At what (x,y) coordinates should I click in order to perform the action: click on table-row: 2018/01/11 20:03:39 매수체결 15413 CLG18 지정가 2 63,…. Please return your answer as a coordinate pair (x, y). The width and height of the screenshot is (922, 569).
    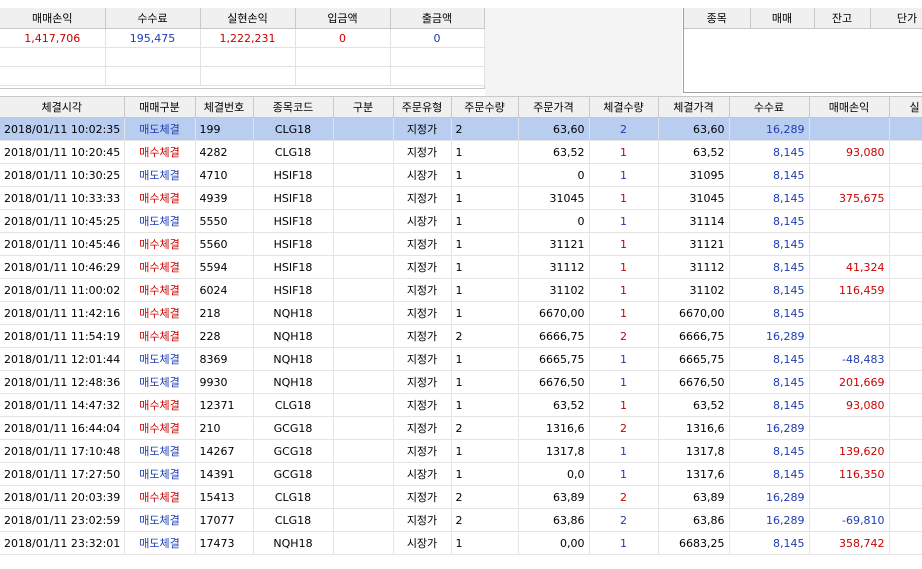
    Looking at the image, I should click on (461, 497).